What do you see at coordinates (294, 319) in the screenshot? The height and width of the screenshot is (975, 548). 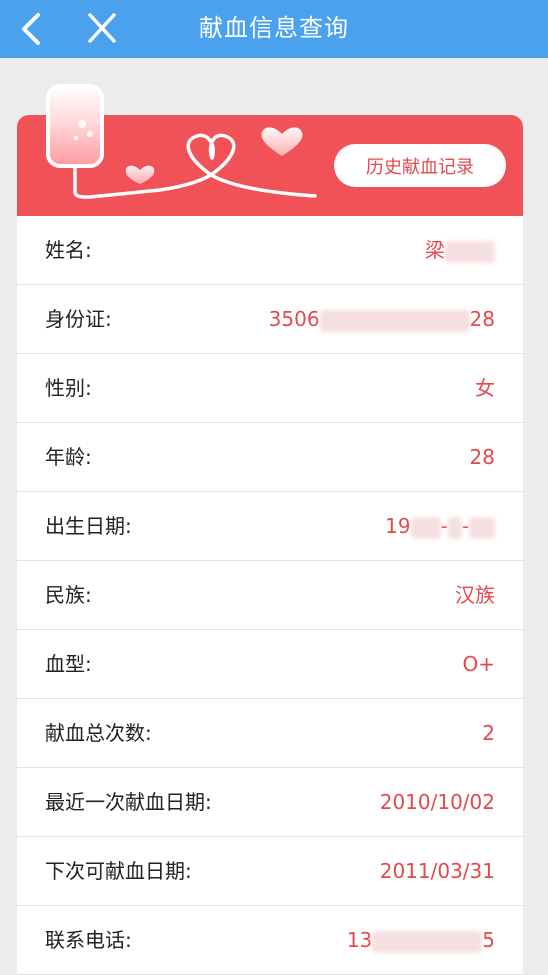 I see `info-value-text: 3506` at bounding box center [294, 319].